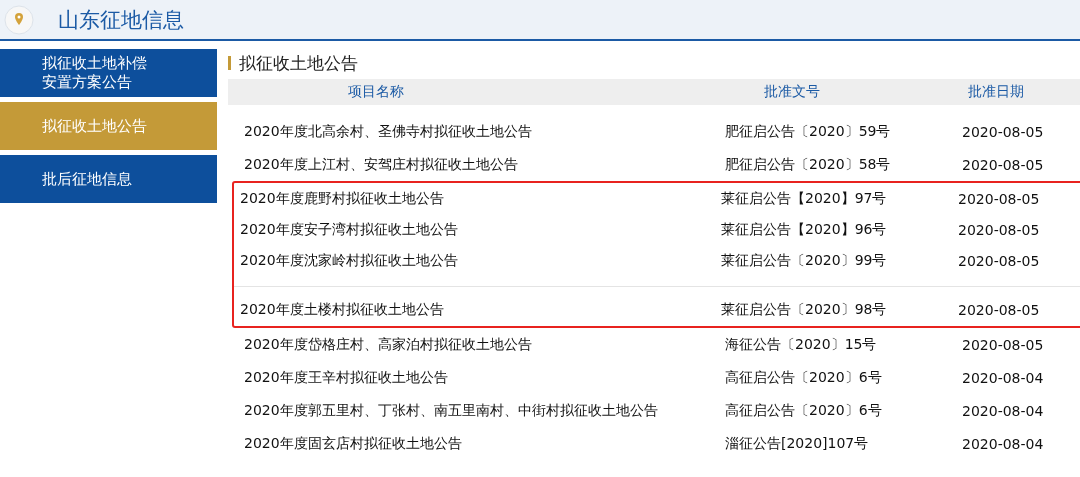 The height and width of the screenshot is (477, 1080). Describe the element at coordinates (121, 20) in the screenshot. I see `site-title: 山东征地信息` at that location.